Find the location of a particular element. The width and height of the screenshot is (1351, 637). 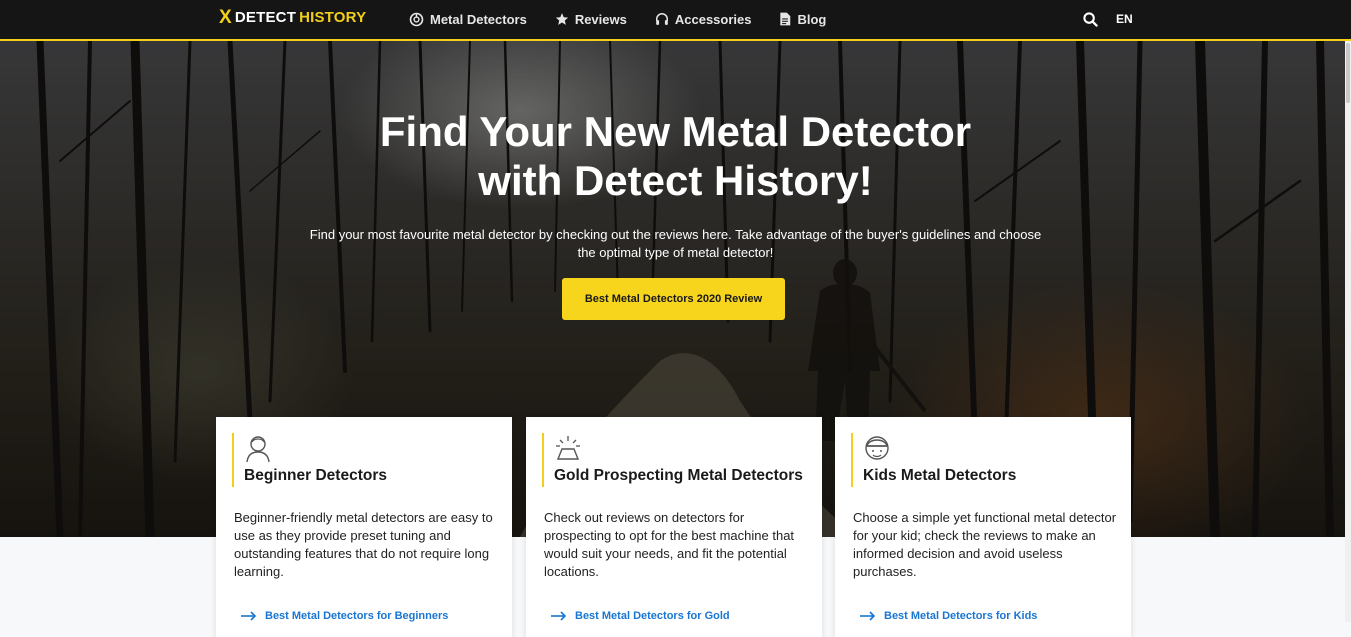

card-title: Beginner Detectors is located at coordinates (315, 475).